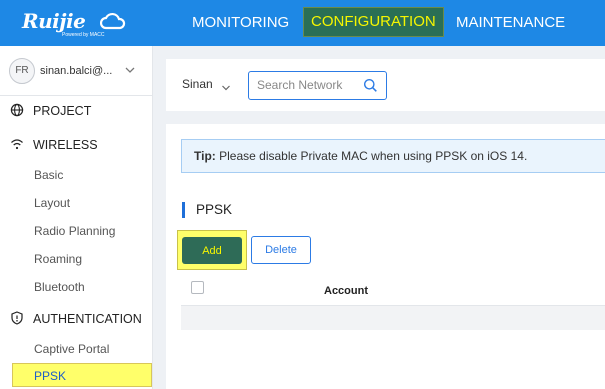 The height and width of the screenshot is (389, 605). What do you see at coordinates (52, 203) in the screenshot?
I see `sidebar-item-label: Layout` at bounding box center [52, 203].